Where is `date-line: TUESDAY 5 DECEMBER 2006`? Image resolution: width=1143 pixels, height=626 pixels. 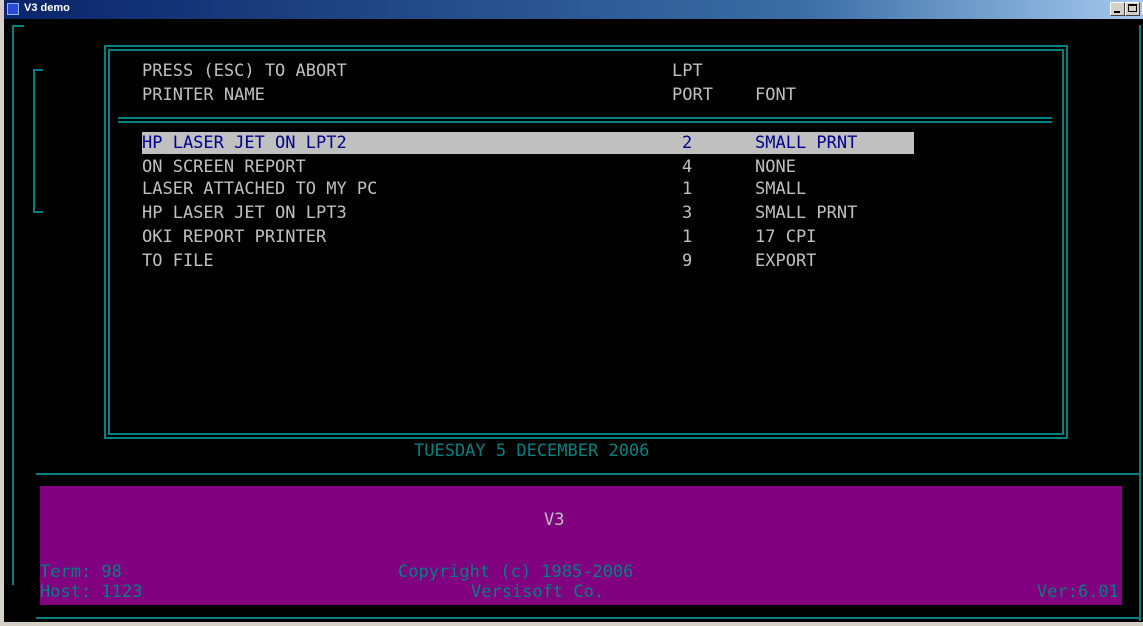 date-line: TUESDAY 5 DECEMBER 2006 is located at coordinates (532, 451).